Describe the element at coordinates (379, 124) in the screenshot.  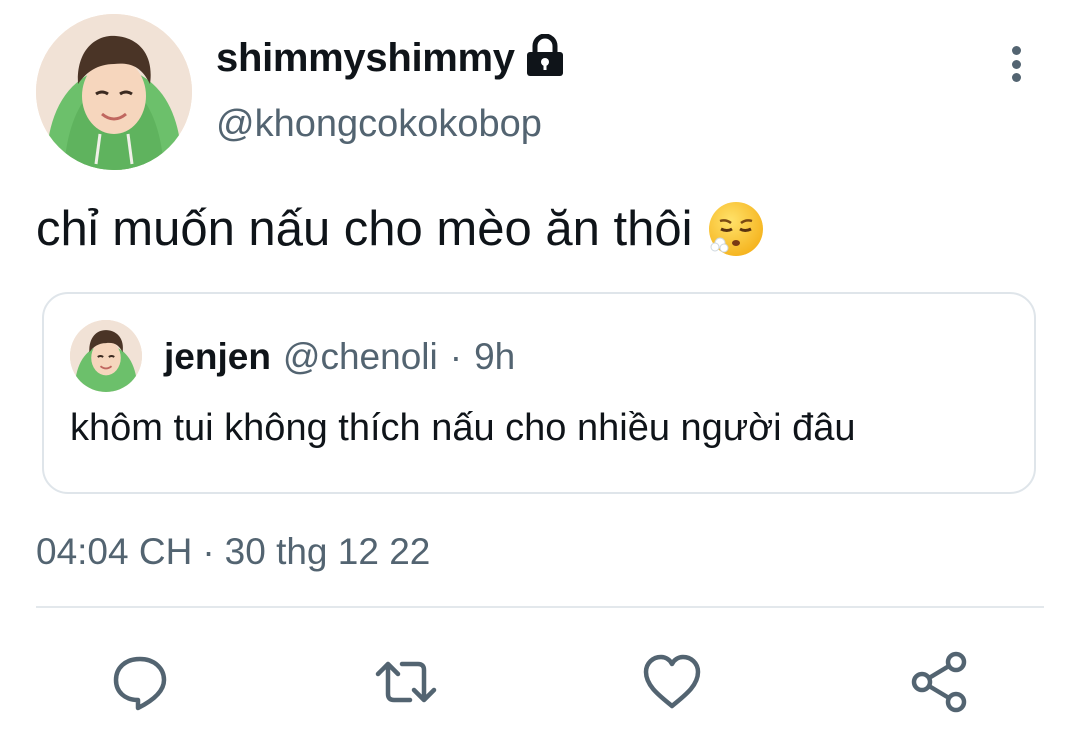
I see `author-handle: @khongcokokobop` at that location.